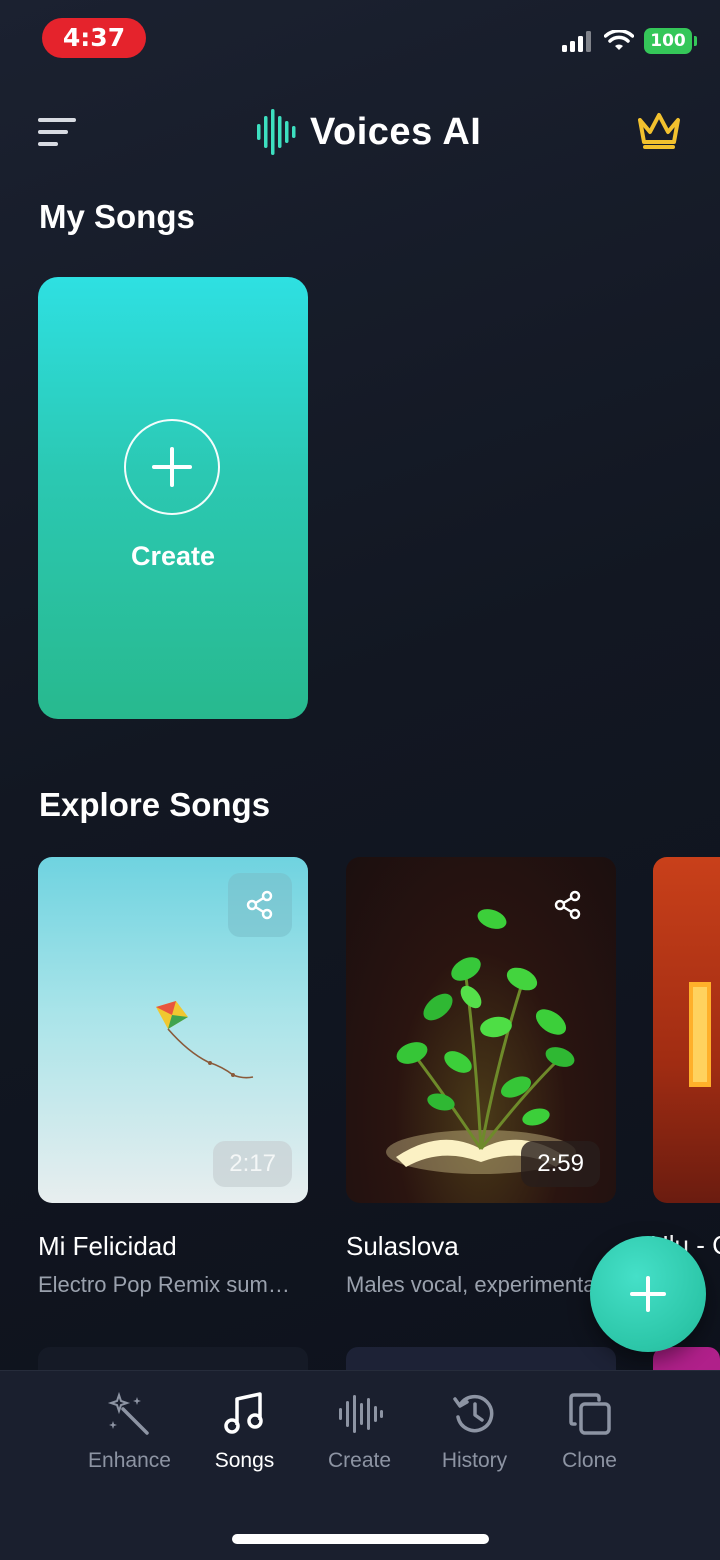 The height and width of the screenshot is (1560, 720). I want to click on nav-label: Create, so click(359, 1460).